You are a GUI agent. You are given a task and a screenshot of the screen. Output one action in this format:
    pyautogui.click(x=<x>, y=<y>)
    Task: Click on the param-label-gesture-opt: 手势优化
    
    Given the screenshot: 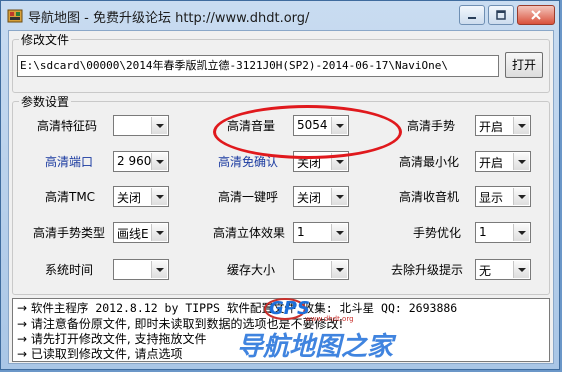 What is the action you would take?
    pyautogui.click(x=437, y=233)
    